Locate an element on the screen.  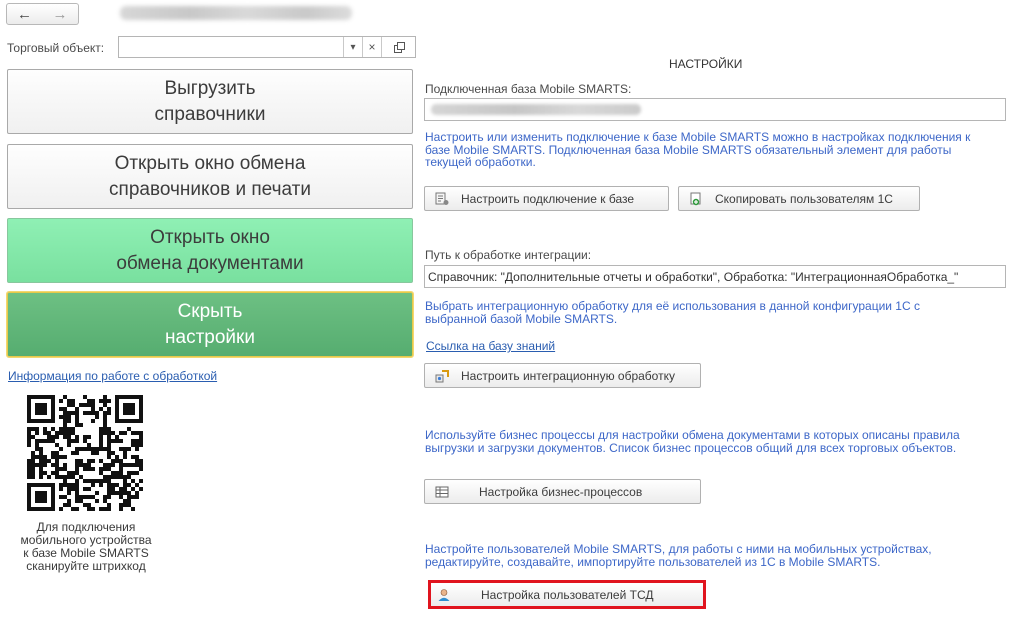
button-label-line: Открыть окно обмена is located at coordinates (210, 163).